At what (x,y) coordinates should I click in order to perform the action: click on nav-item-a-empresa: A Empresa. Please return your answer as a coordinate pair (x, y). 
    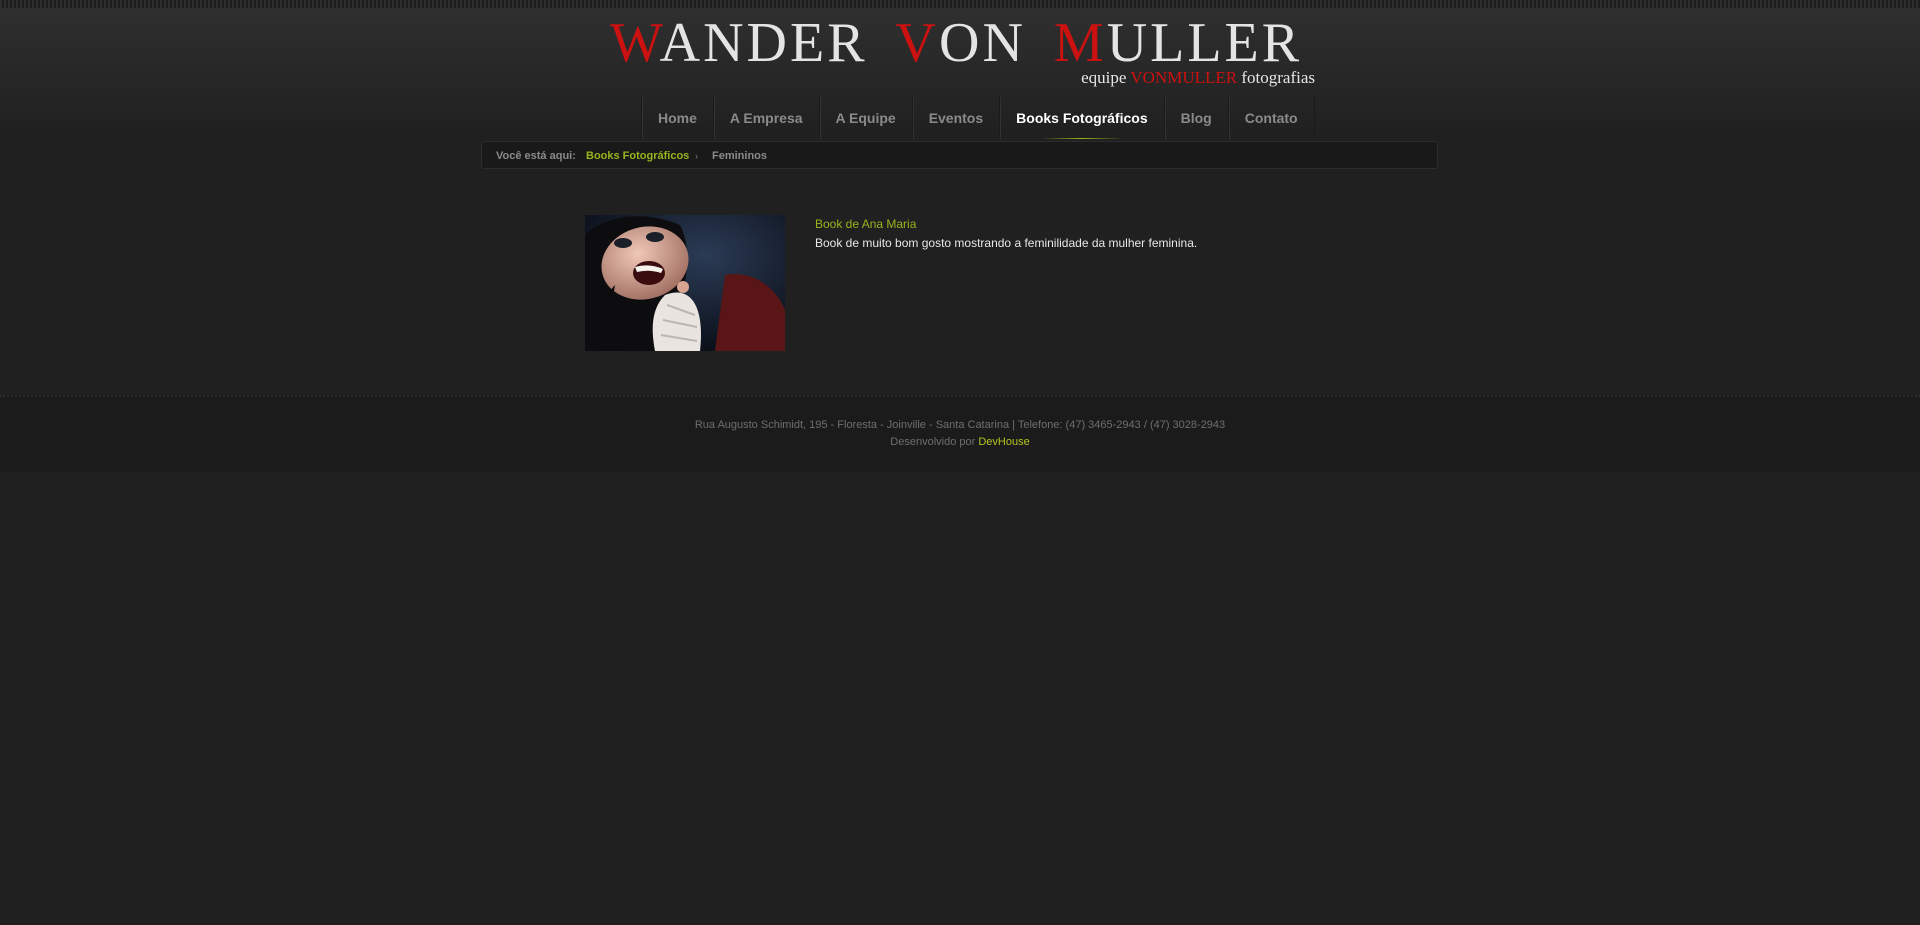
    Looking at the image, I should click on (767, 118).